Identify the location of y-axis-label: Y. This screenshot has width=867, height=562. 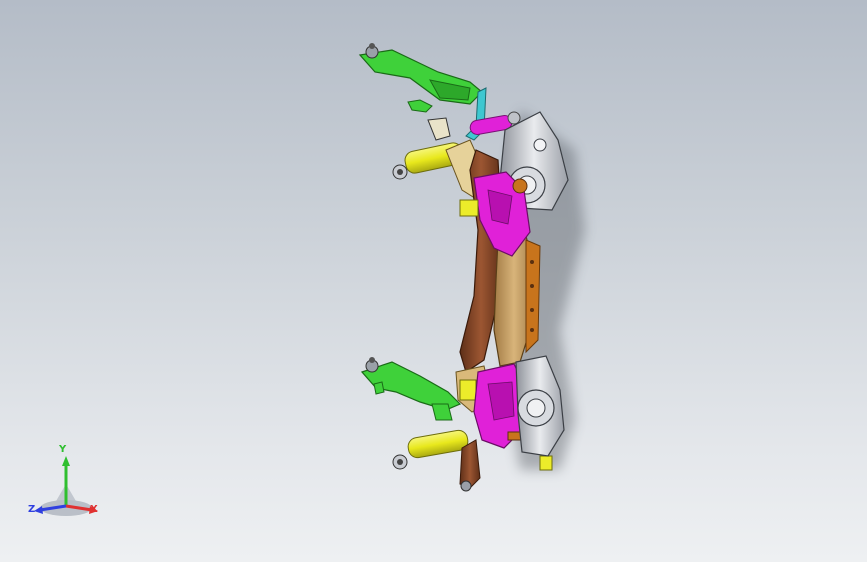
(63, 449).